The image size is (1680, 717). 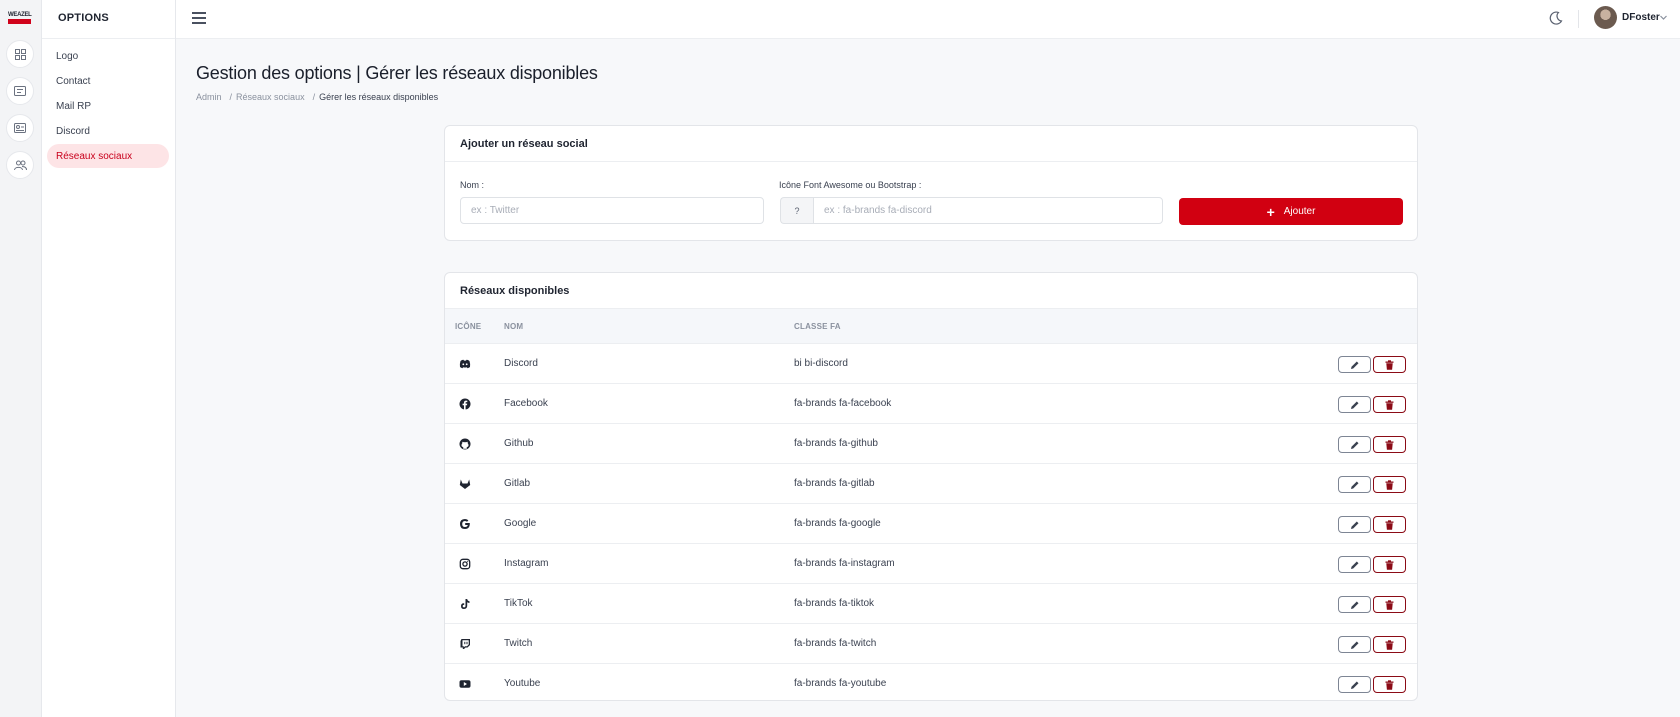 I want to click on network-class: fa-brands fa-instagram, so click(x=844, y=563).